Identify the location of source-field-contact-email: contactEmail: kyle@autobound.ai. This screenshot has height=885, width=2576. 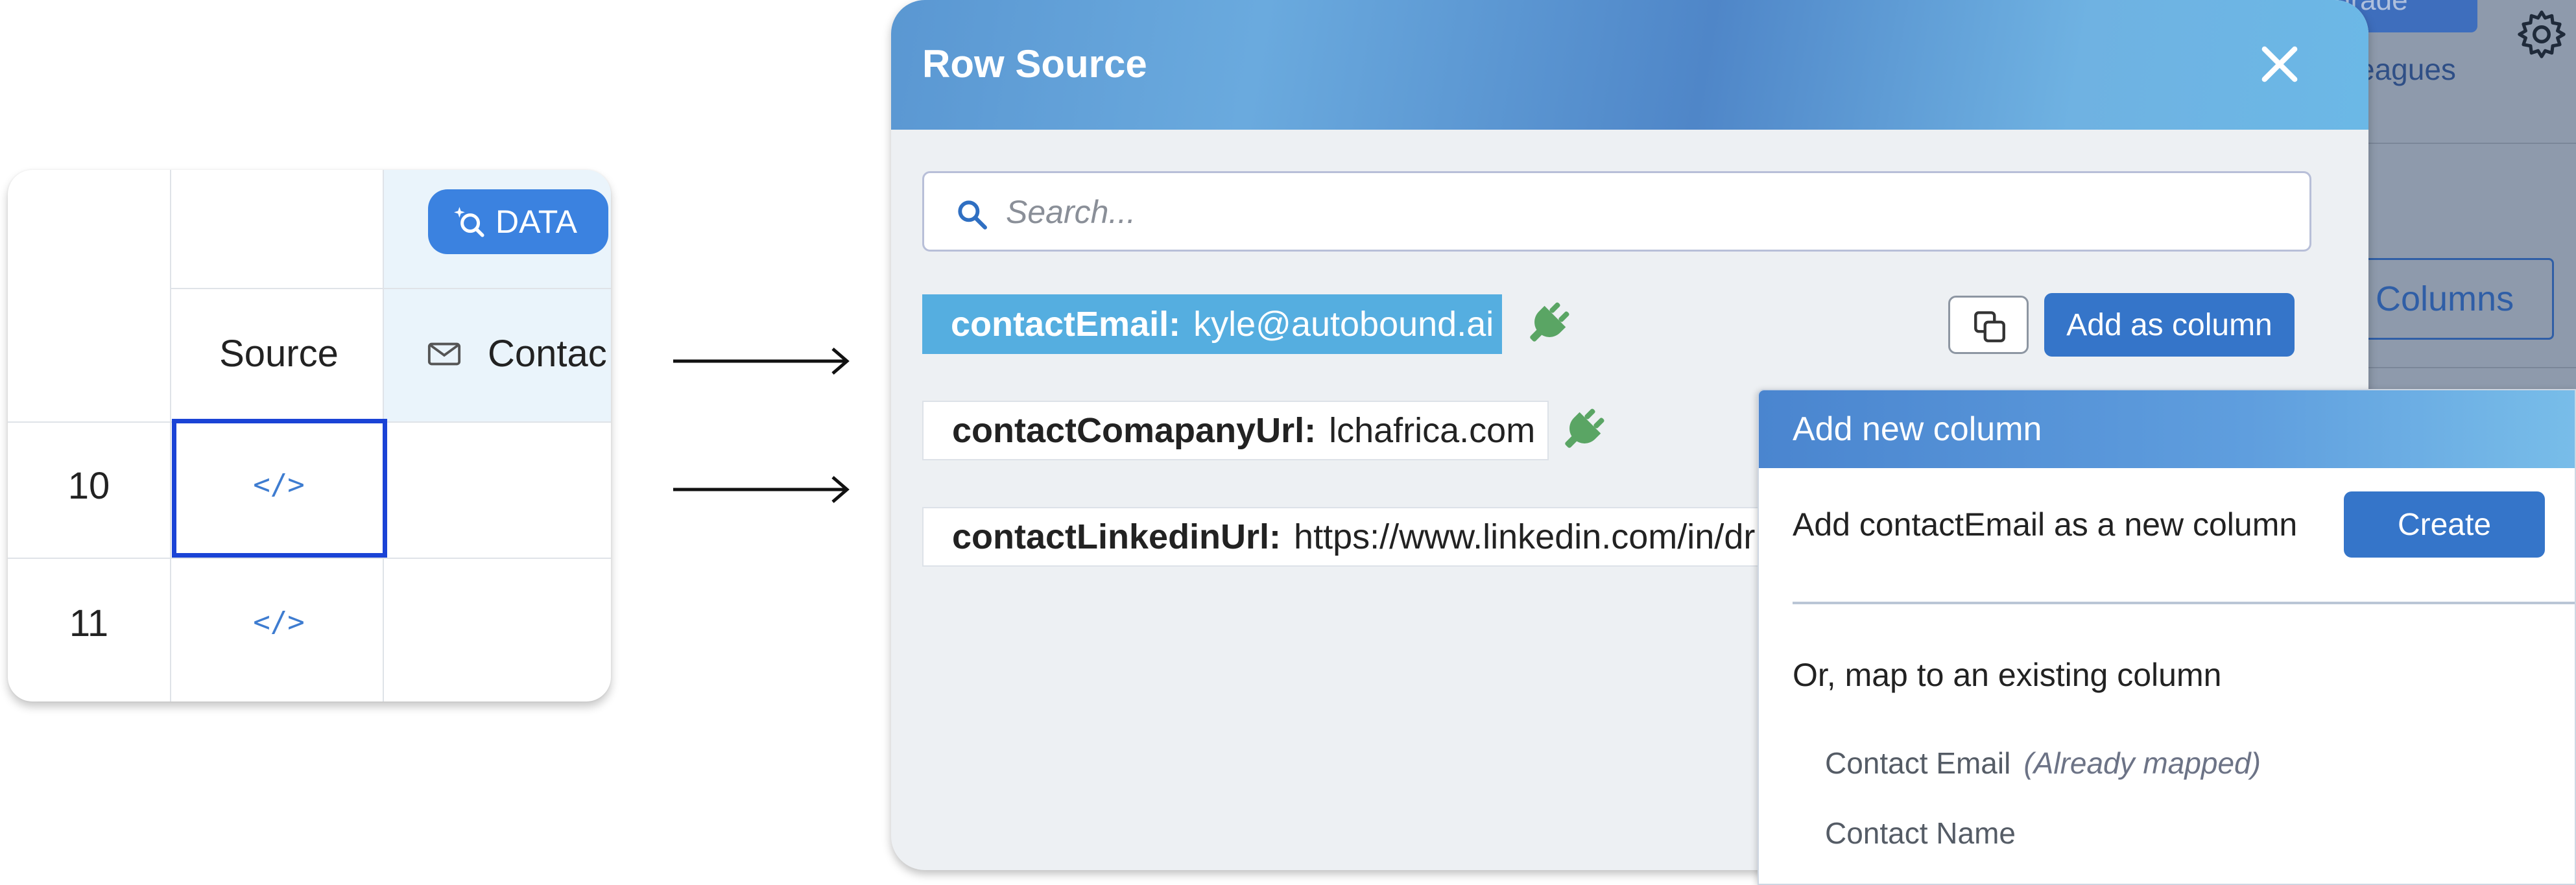
(1212, 324).